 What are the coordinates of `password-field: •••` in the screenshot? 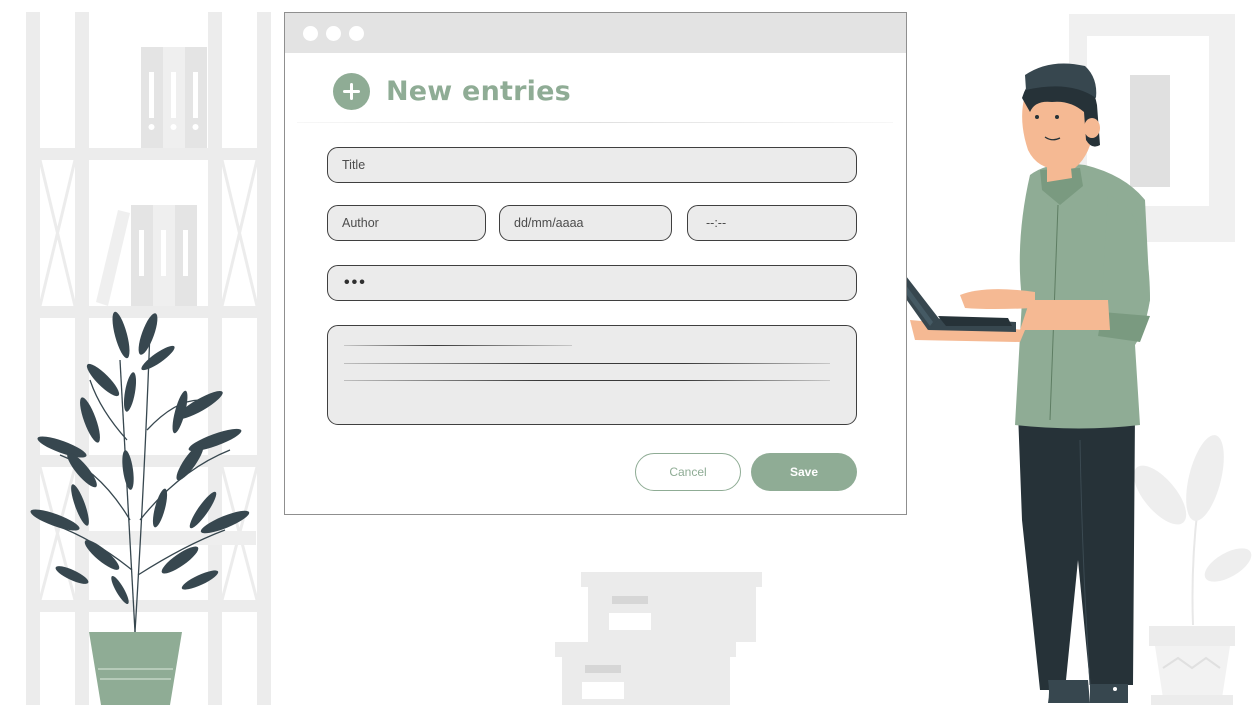 It's located at (592, 283).